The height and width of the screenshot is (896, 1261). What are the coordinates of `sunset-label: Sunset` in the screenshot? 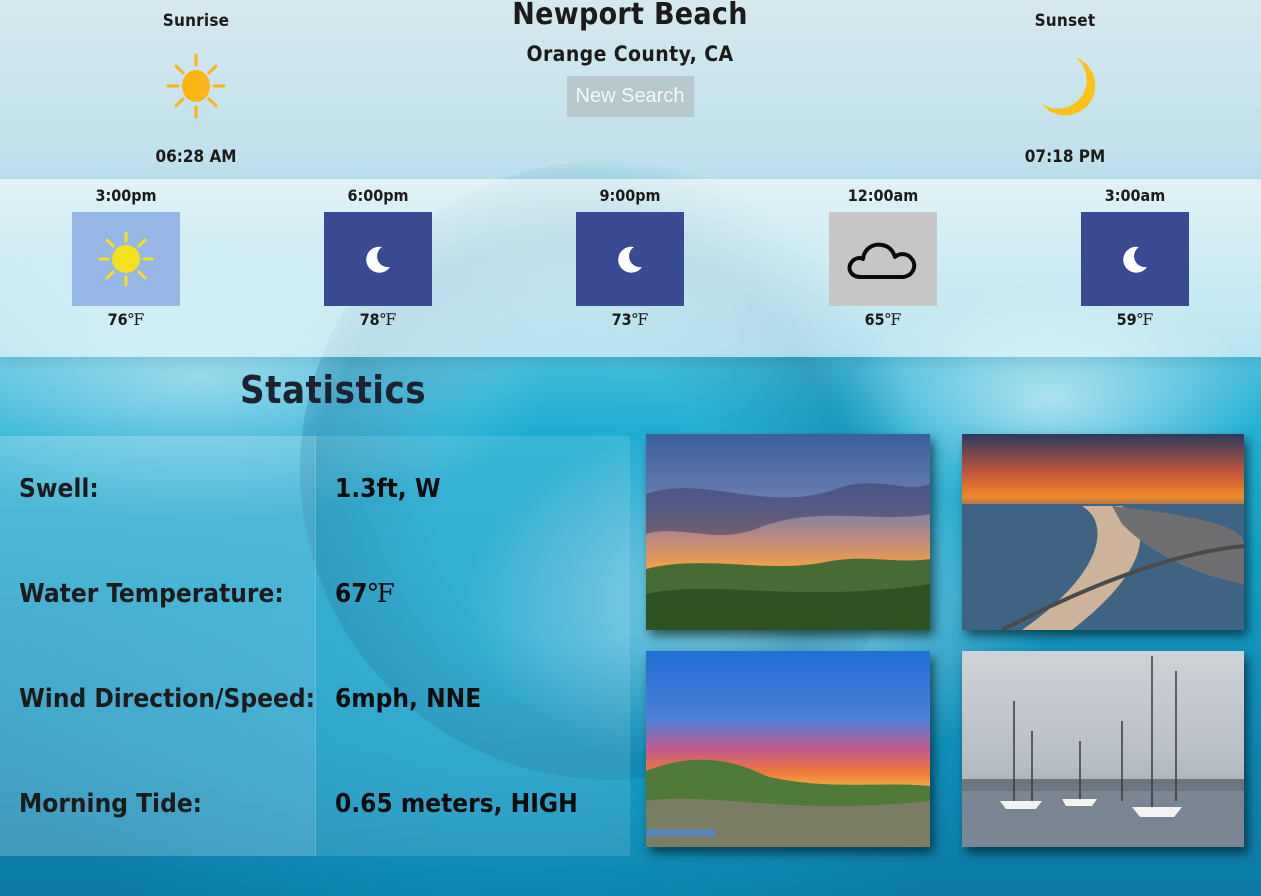 It's located at (1065, 21).